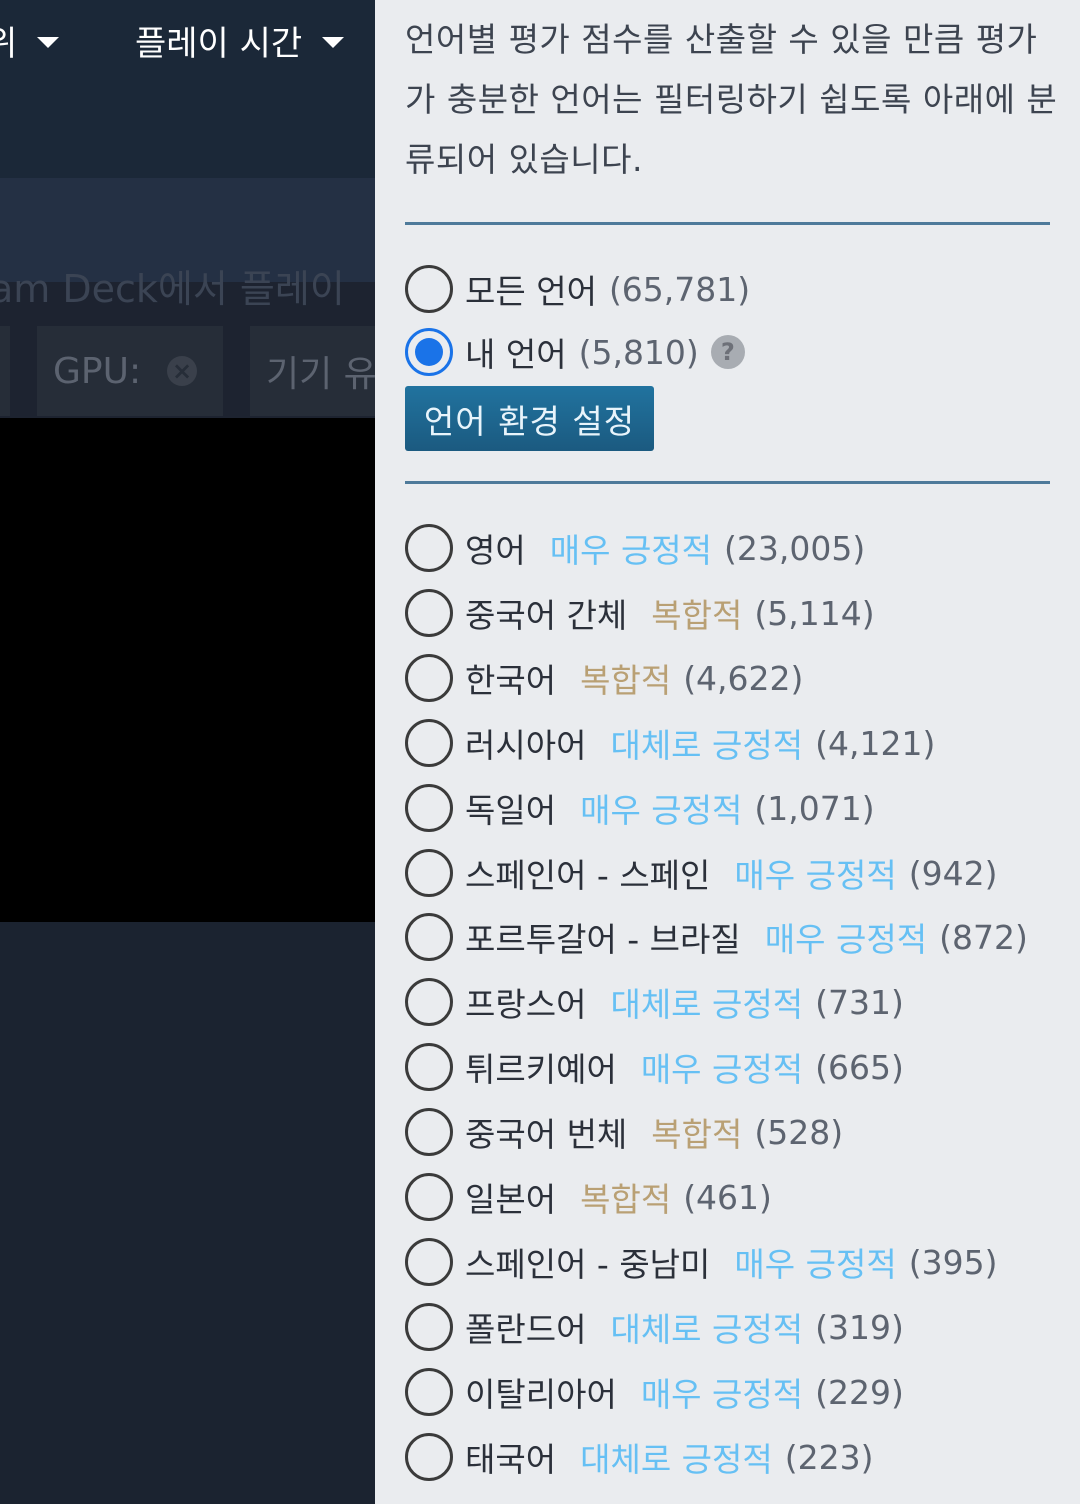 Image resolution: width=1080 pixels, height=1504 pixels. I want to click on option-my-language: 내 언어 (5,810) ?, so click(575, 352).